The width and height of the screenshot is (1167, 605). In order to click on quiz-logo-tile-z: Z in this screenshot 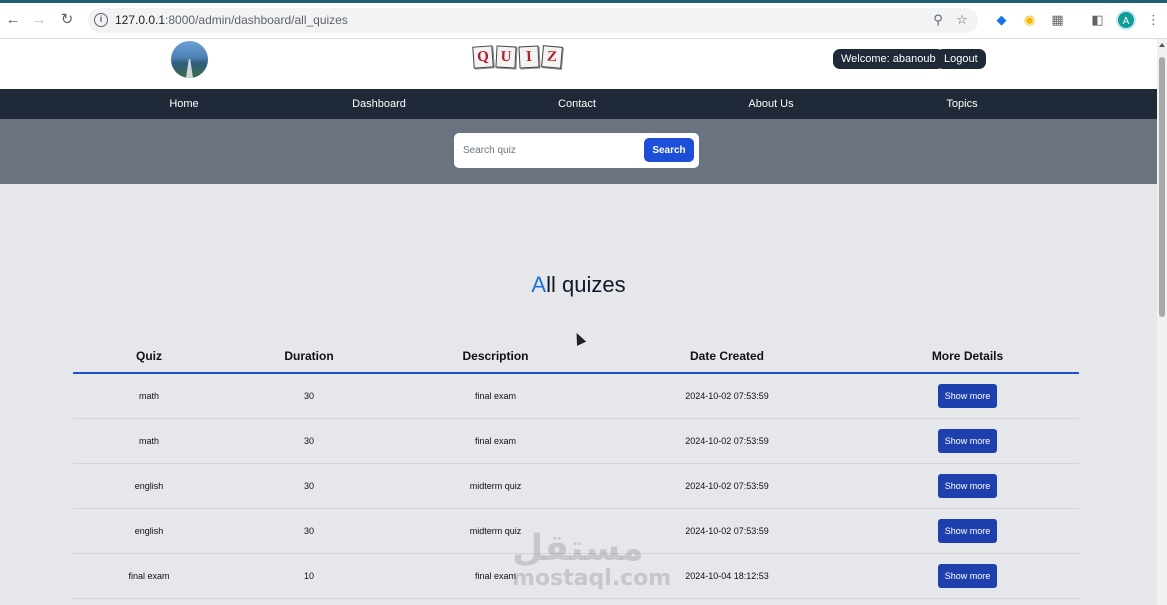, I will do `click(552, 57)`.